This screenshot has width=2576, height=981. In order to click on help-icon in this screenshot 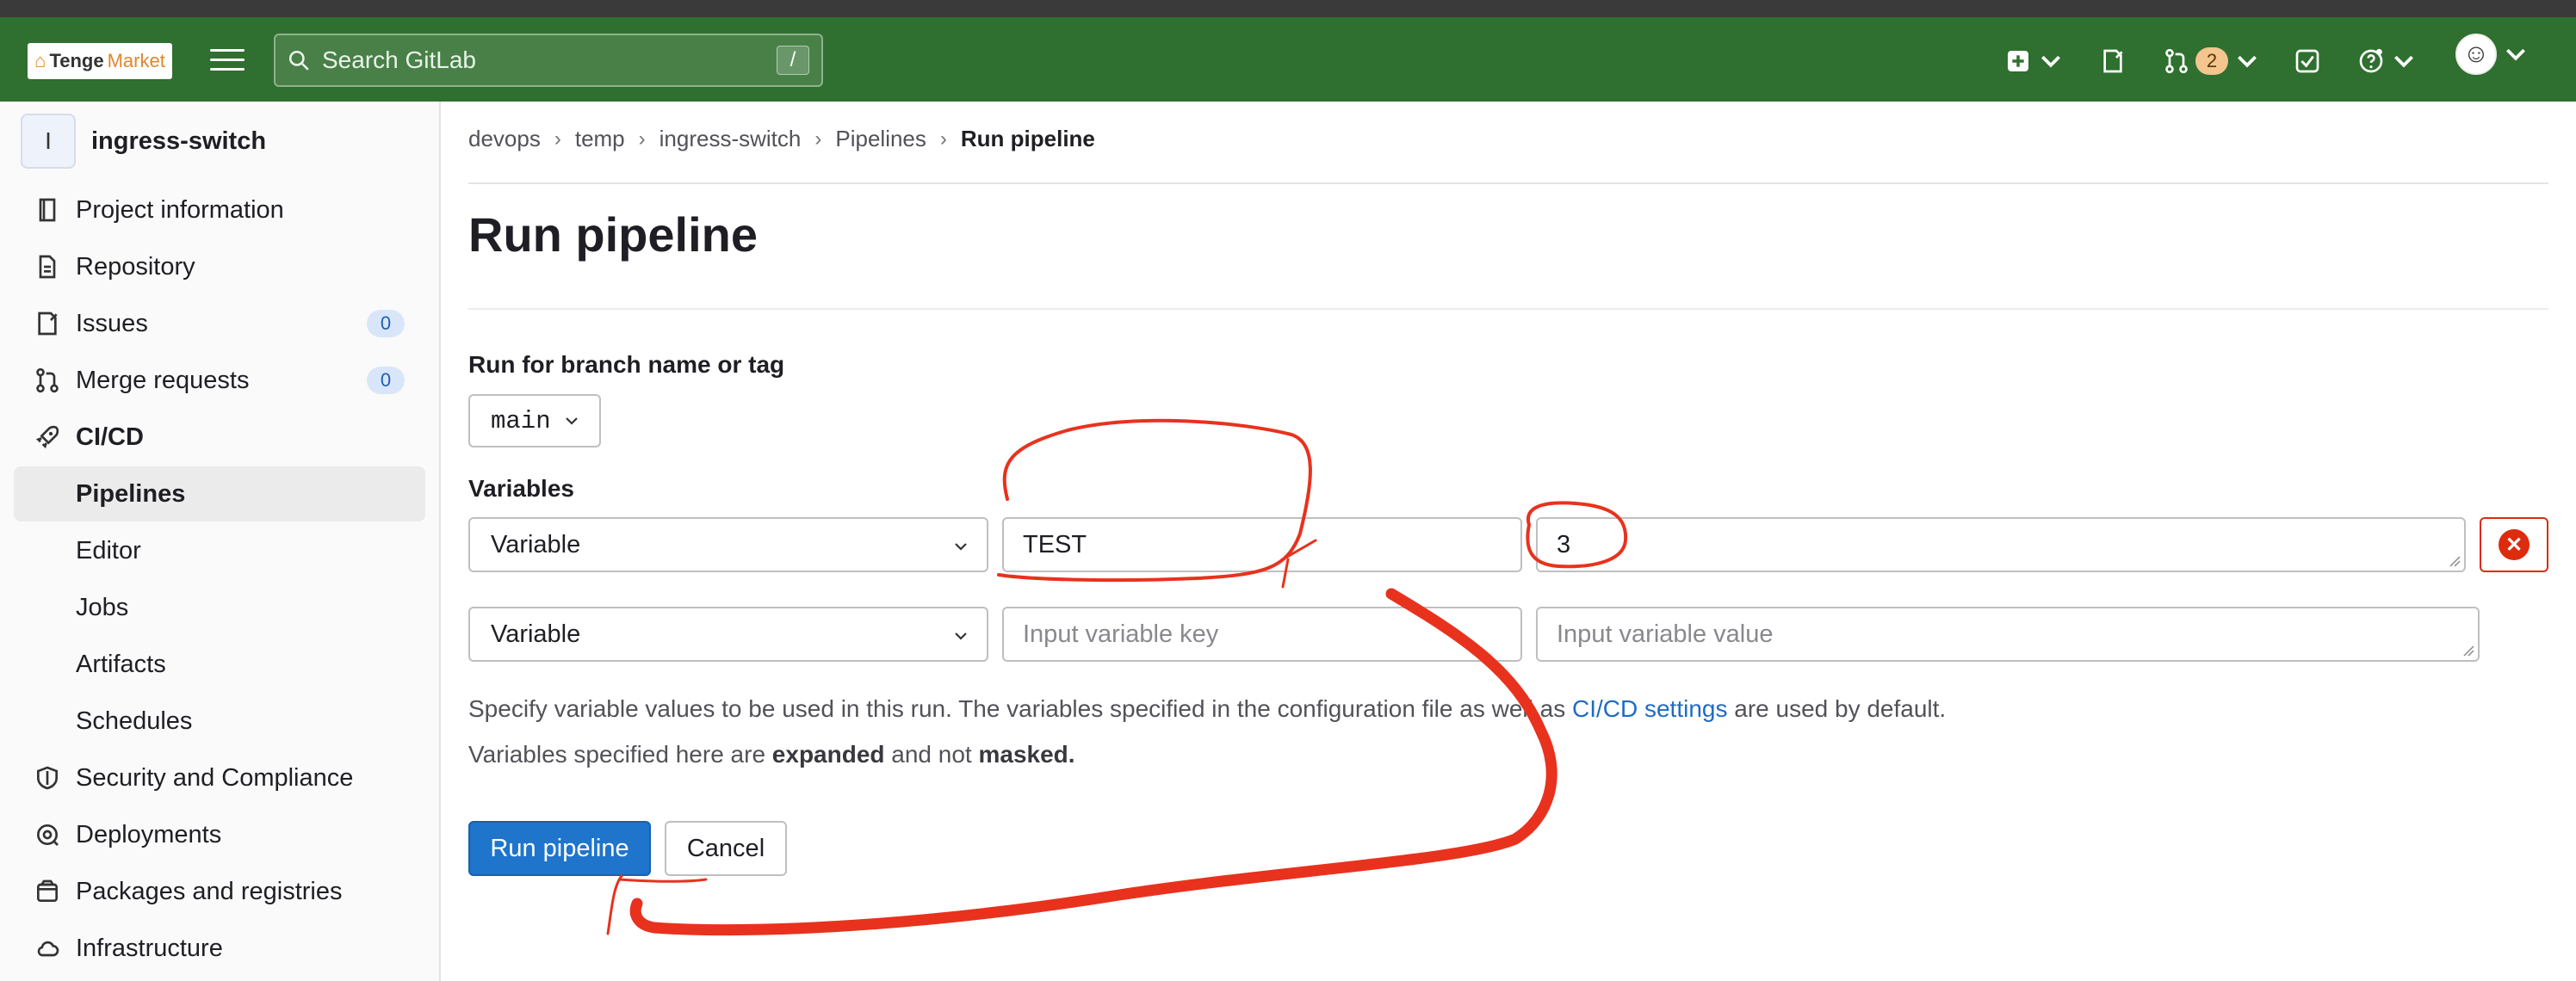, I will do `click(2371, 60)`.